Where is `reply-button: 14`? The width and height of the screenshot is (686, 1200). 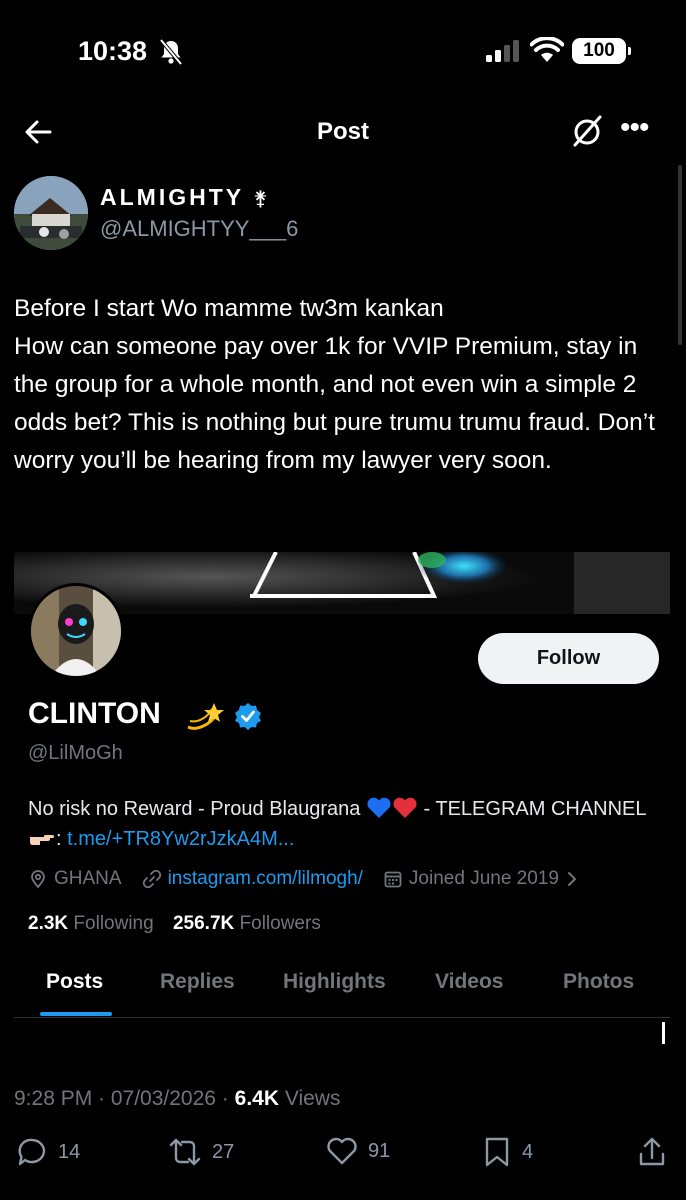 reply-button: 14 is located at coordinates (48, 1152).